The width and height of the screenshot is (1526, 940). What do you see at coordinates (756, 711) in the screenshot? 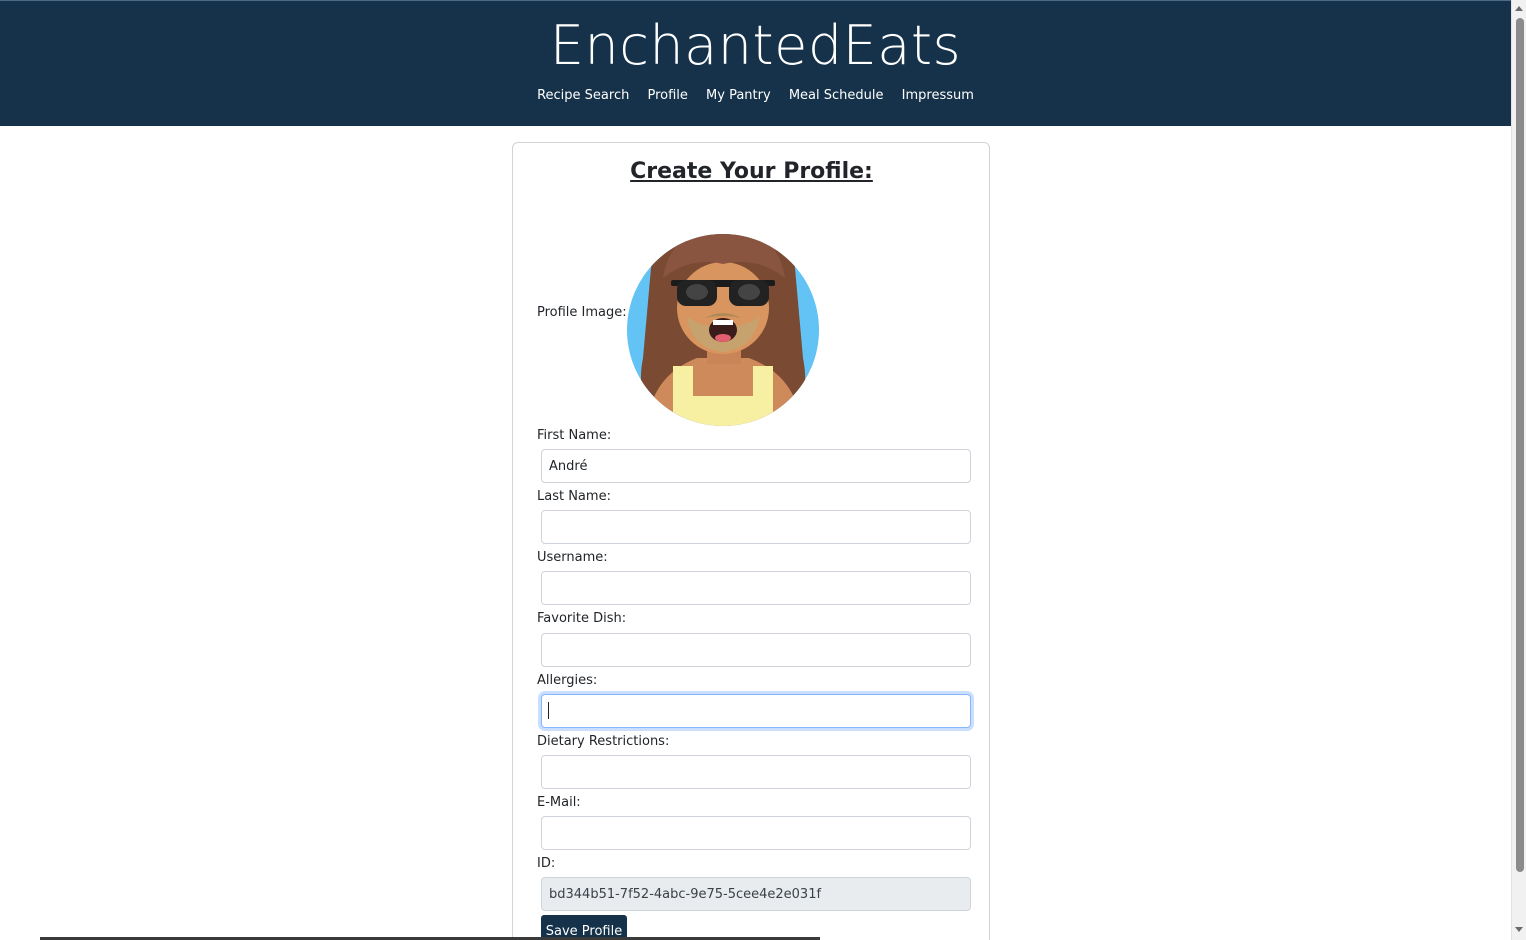
I see `allergies-input` at bounding box center [756, 711].